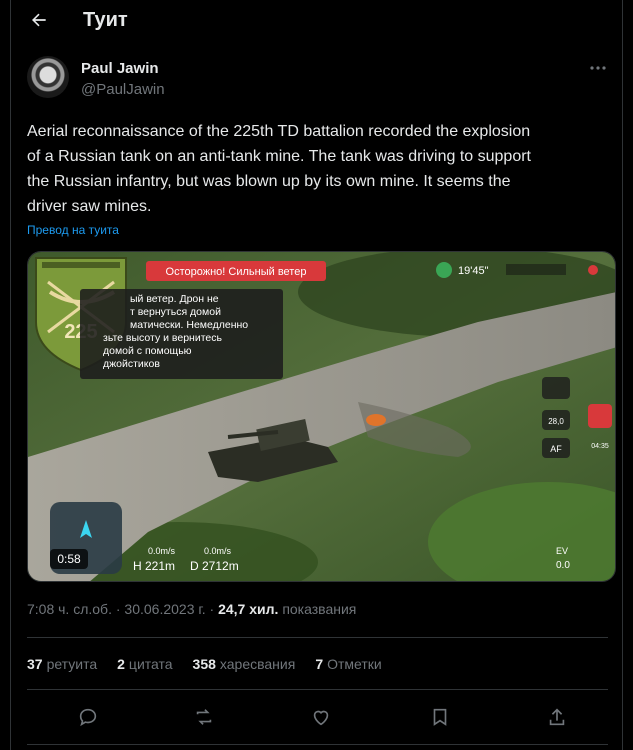 This screenshot has height=750, width=633. I want to click on message-line-5: домой с помощью, so click(147, 351).